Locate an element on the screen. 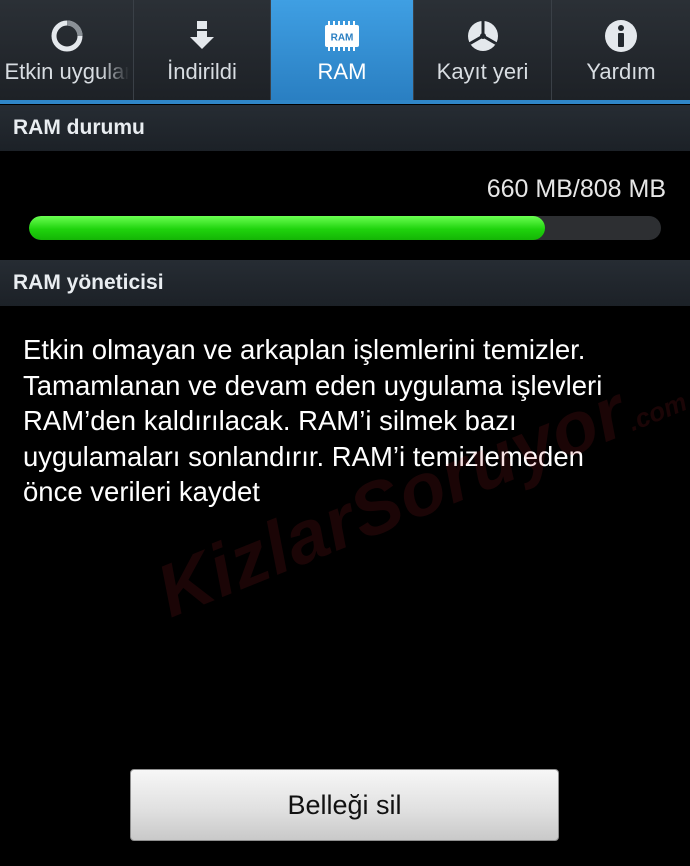 This screenshot has height=866, width=690. ram-chip-icon: RAM is located at coordinates (342, 36).